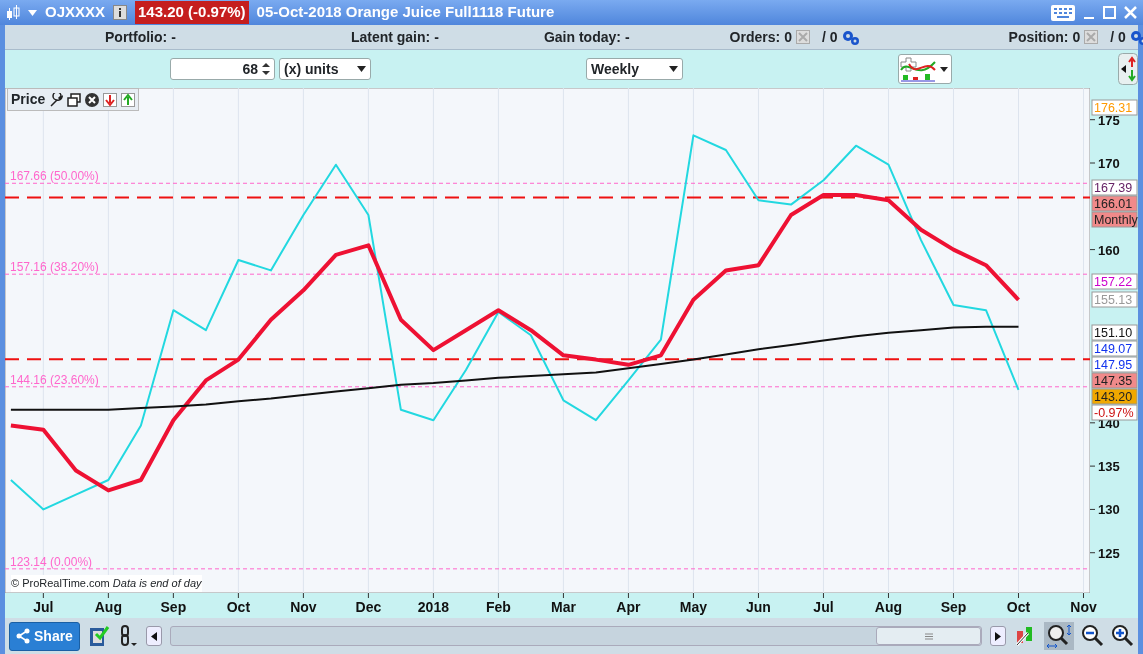 This screenshot has height=654, width=1143. Describe the element at coordinates (222, 69) in the screenshot. I see `quantity-field: 68` at that location.